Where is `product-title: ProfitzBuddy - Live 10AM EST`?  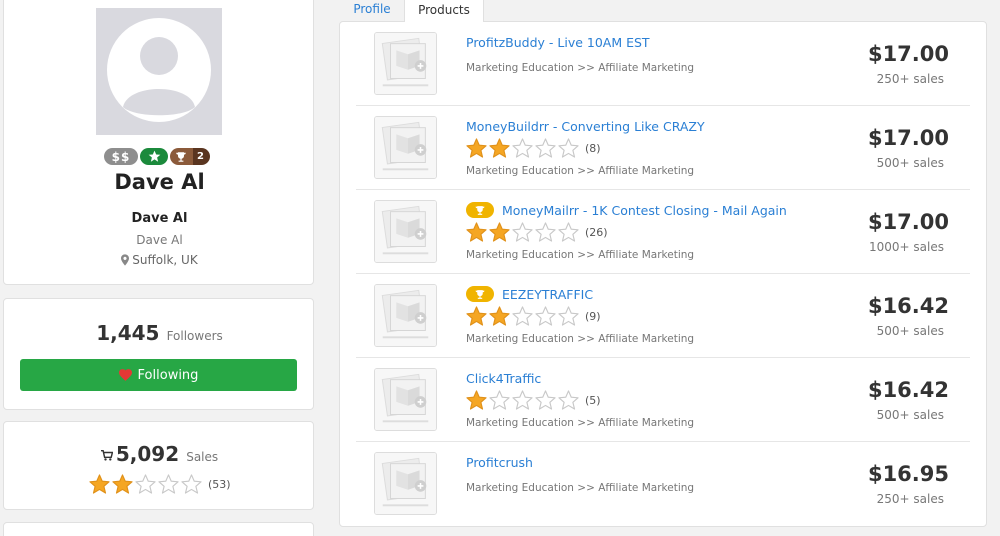
product-title: ProfitzBuddy - Live 10AM EST is located at coordinates (558, 42).